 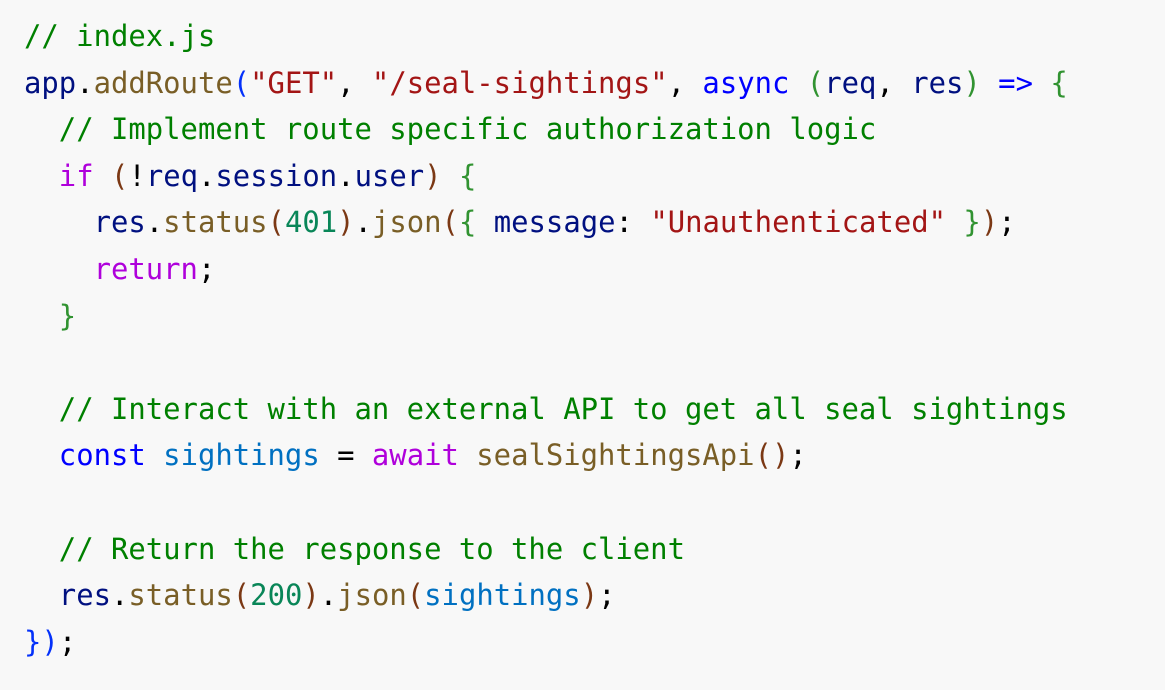 I want to click on code-line: if (!req.session.user) {, so click(x=594, y=176).